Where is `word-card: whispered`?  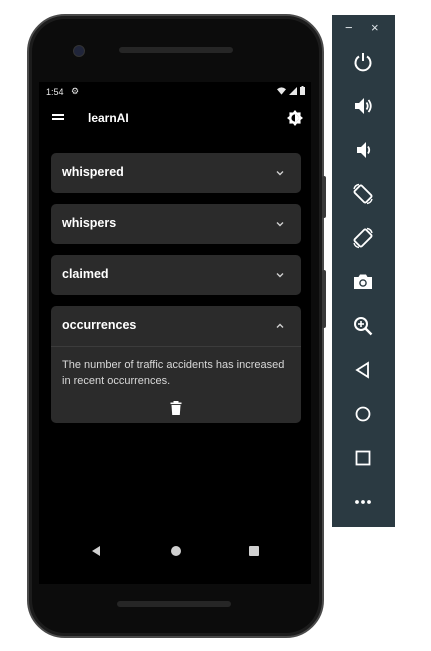 word-card: whispered is located at coordinates (176, 173).